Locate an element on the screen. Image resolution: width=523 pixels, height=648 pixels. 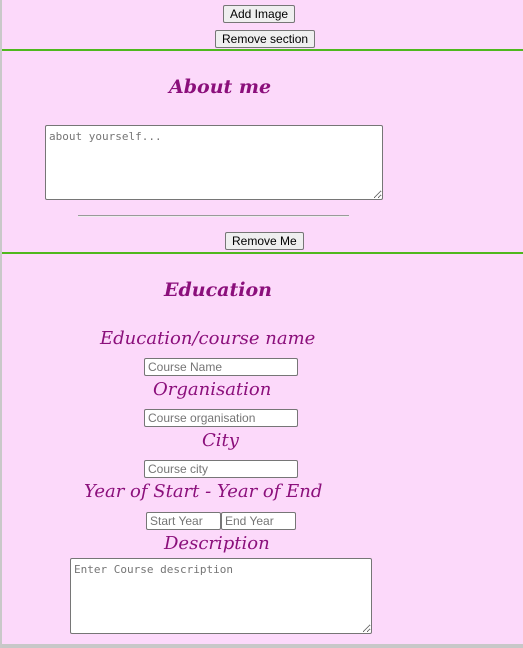
about-me-heading: About me is located at coordinates (220, 87).